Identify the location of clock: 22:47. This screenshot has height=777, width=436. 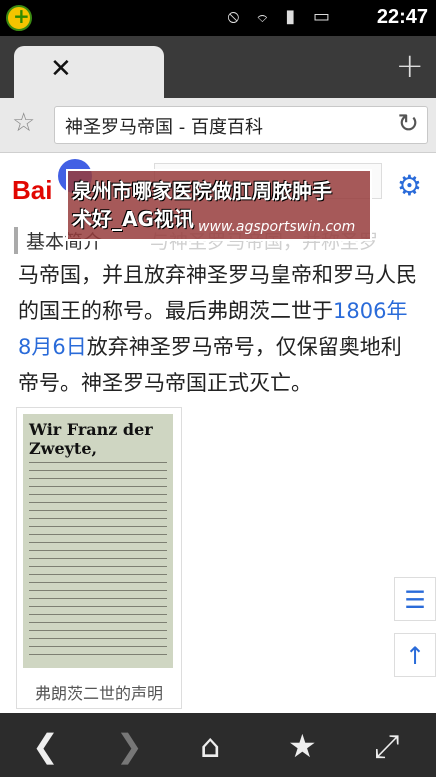
(402, 17).